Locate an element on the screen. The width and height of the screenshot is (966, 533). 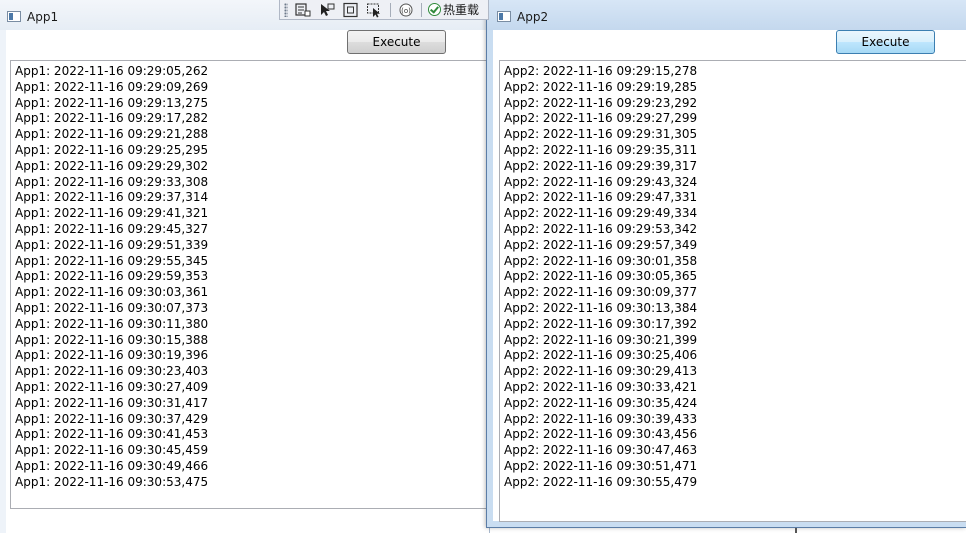
track-focus-icon is located at coordinates (375, 10).